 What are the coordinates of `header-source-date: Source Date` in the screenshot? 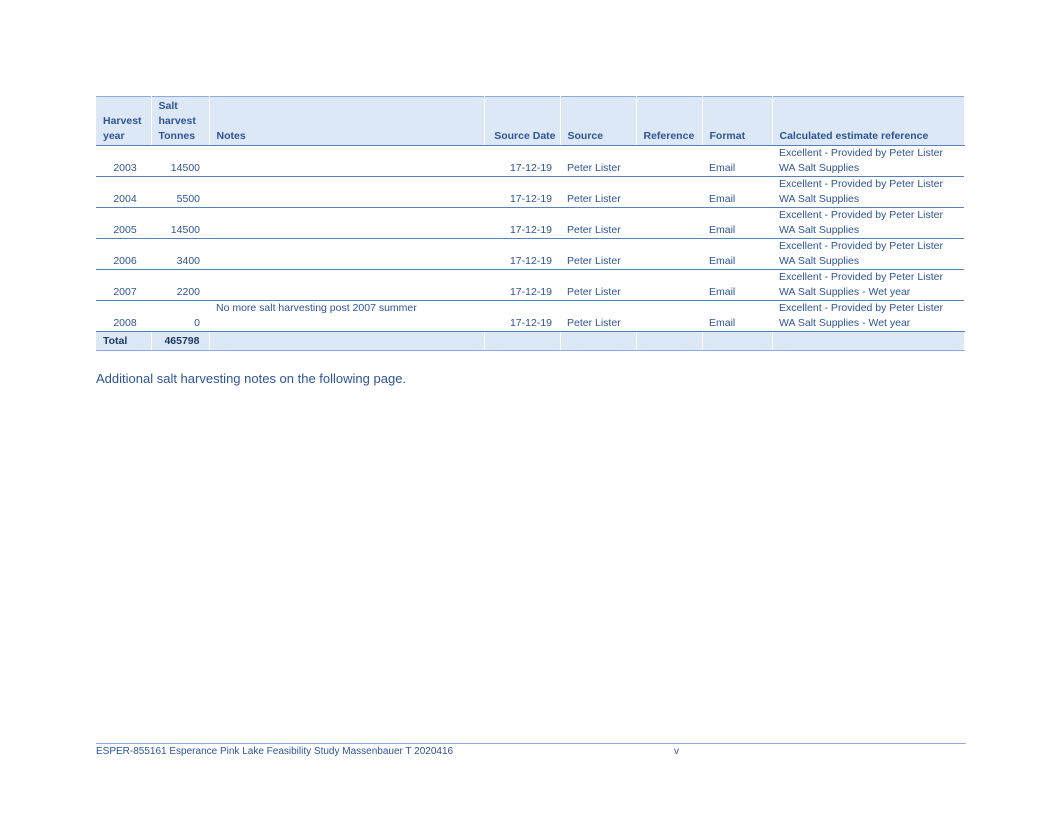 It's located at (522, 121).